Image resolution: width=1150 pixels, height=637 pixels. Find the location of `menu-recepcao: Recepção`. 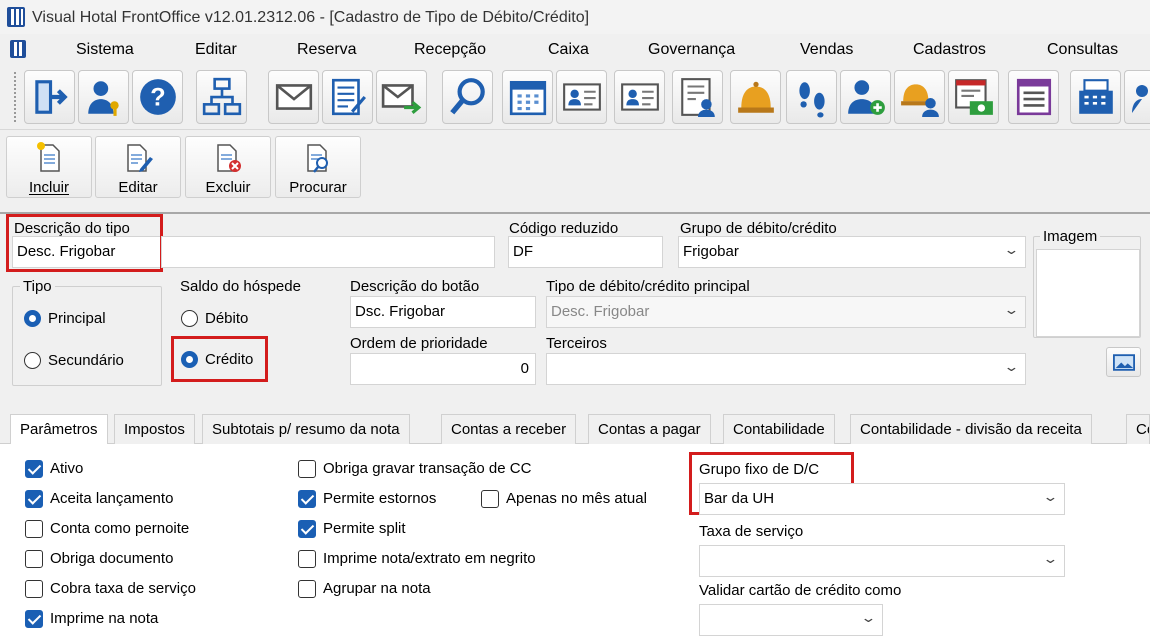

menu-recepcao: Recepção is located at coordinates (450, 50).